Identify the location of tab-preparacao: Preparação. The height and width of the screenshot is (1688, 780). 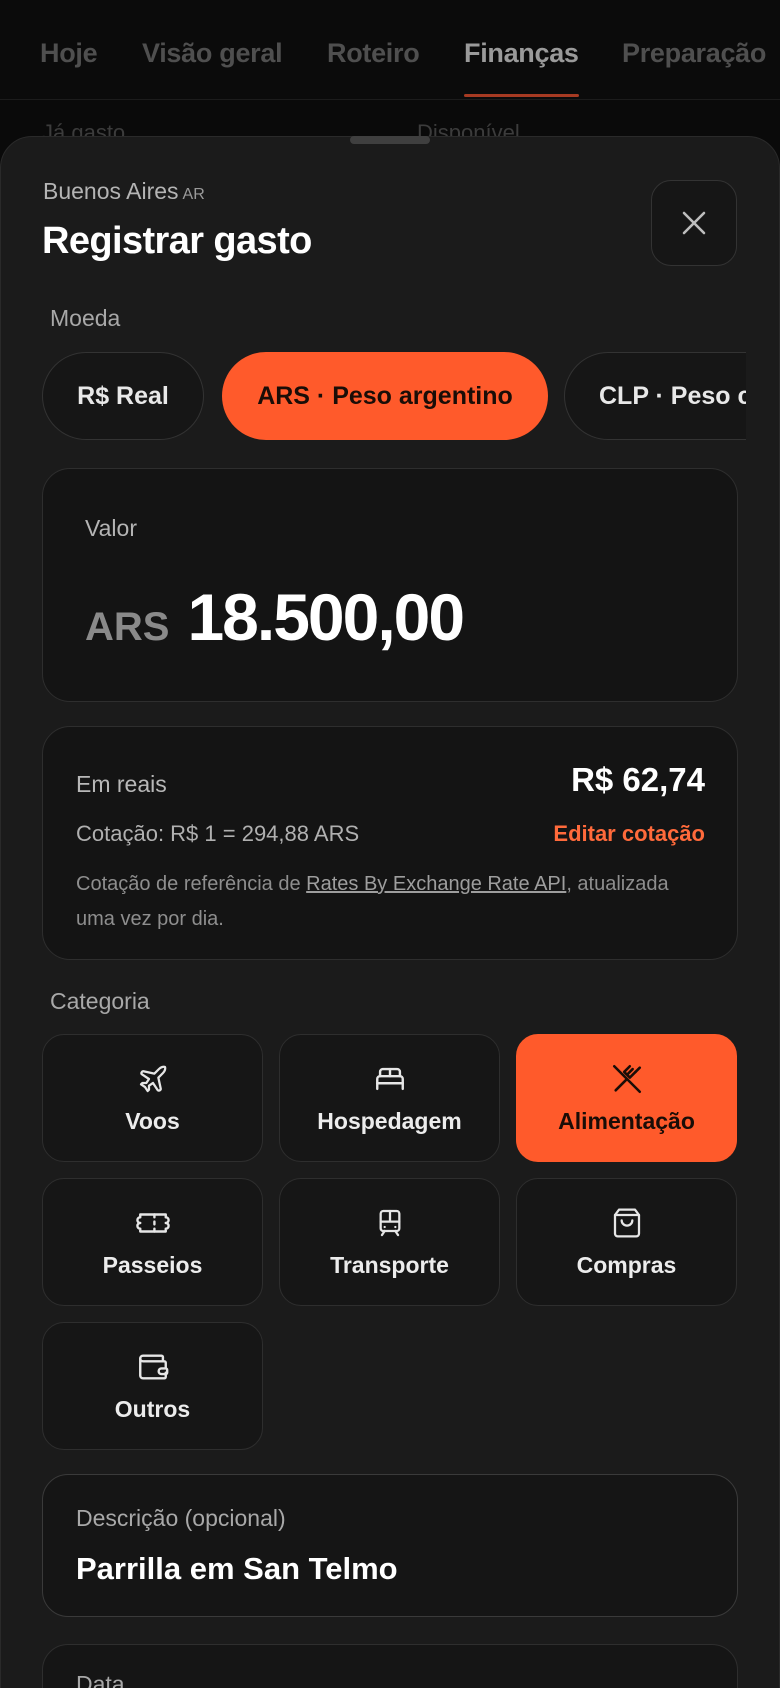
(694, 53).